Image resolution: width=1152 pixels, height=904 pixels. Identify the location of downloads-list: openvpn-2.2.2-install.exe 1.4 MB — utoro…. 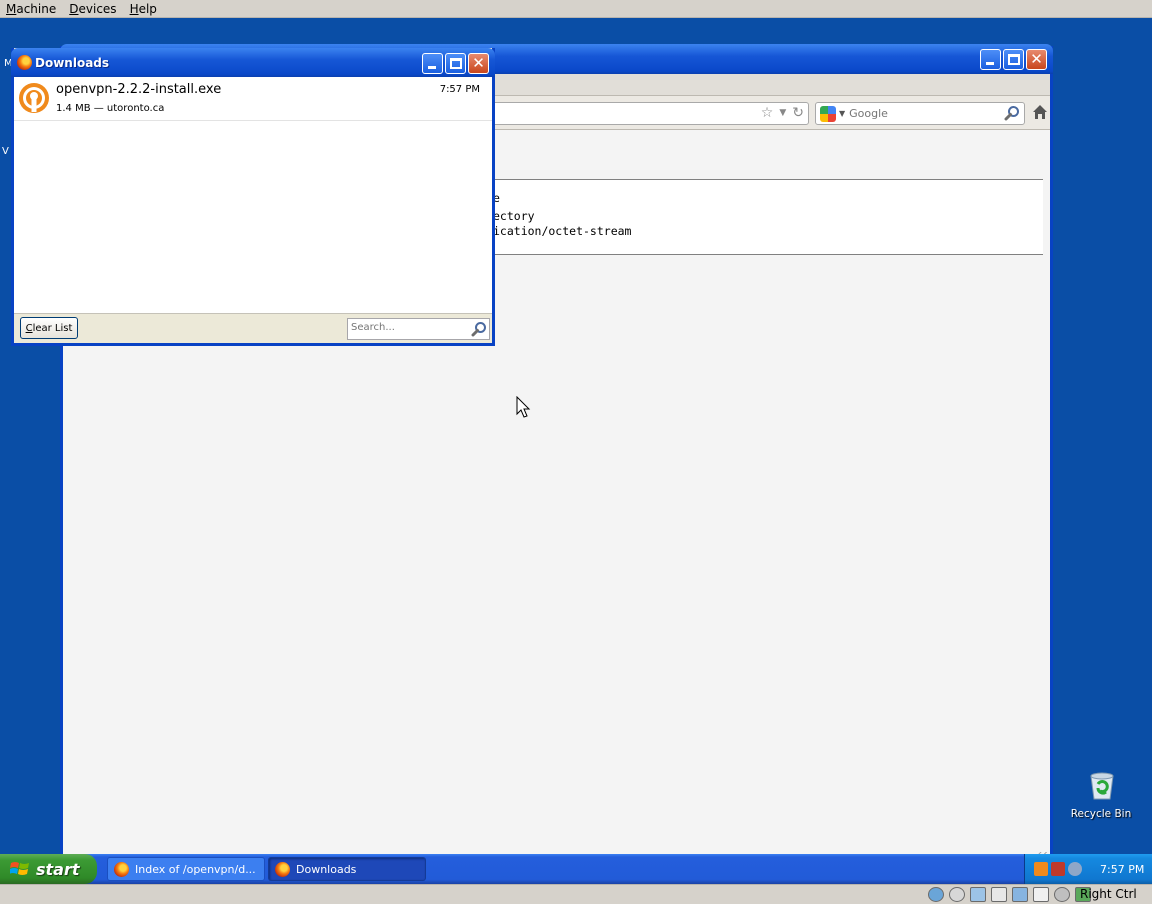
(253, 195).